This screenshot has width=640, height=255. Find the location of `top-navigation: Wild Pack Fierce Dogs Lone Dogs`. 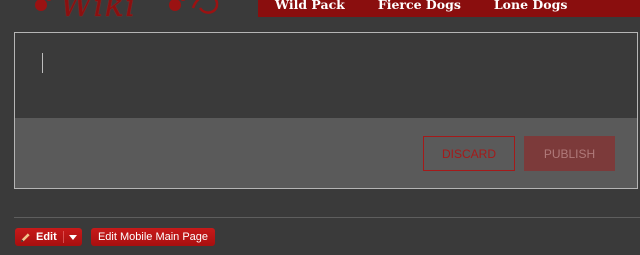

top-navigation: Wild Pack Fierce Dogs Lone Dogs is located at coordinates (449, 8).